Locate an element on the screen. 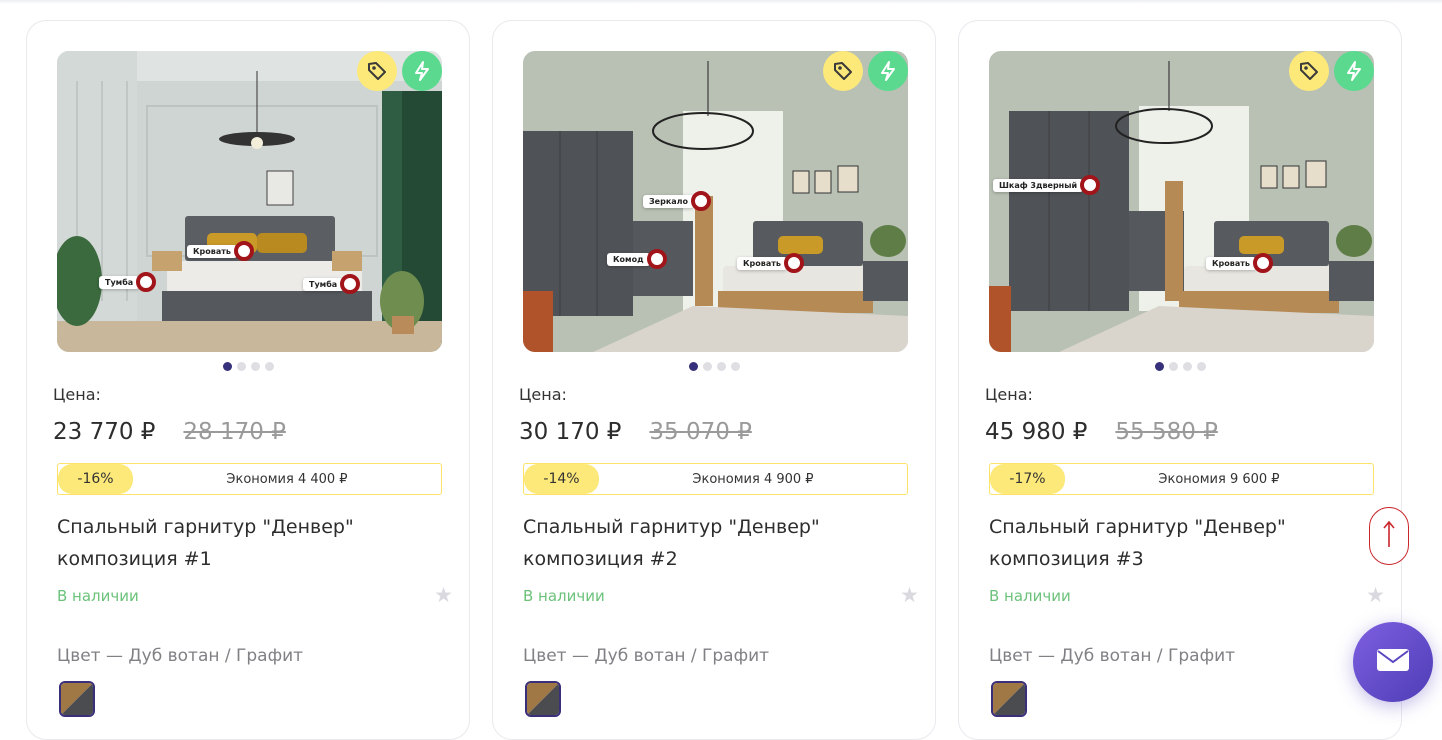 The width and height of the screenshot is (1442, 740). savings-bar: -16% Экономия 4 400 ₽ is located at coordinates (249, 479).